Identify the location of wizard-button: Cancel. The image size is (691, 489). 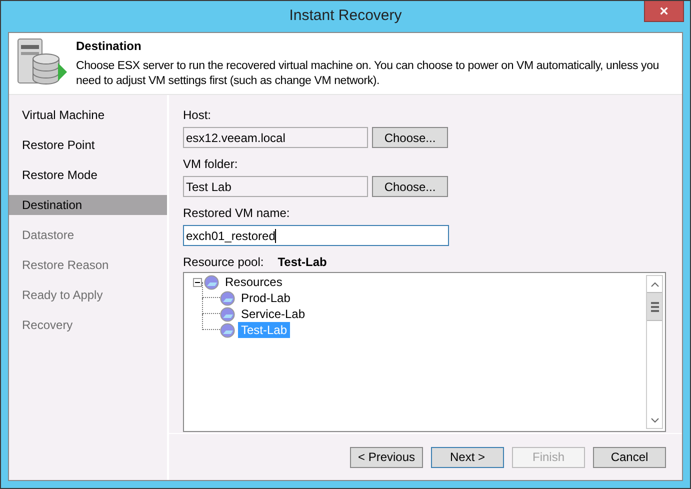
(629, 457).